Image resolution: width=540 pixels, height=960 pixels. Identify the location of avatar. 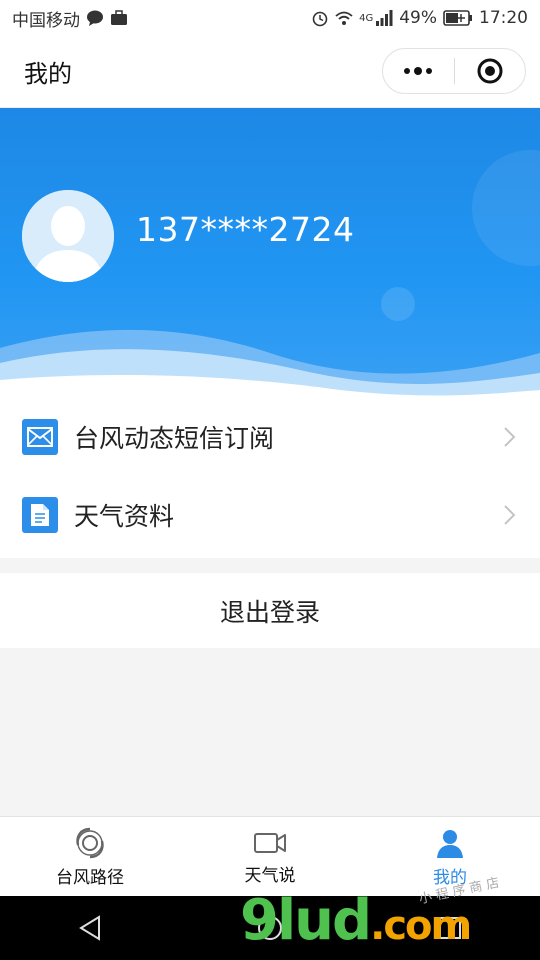
(68, 236).